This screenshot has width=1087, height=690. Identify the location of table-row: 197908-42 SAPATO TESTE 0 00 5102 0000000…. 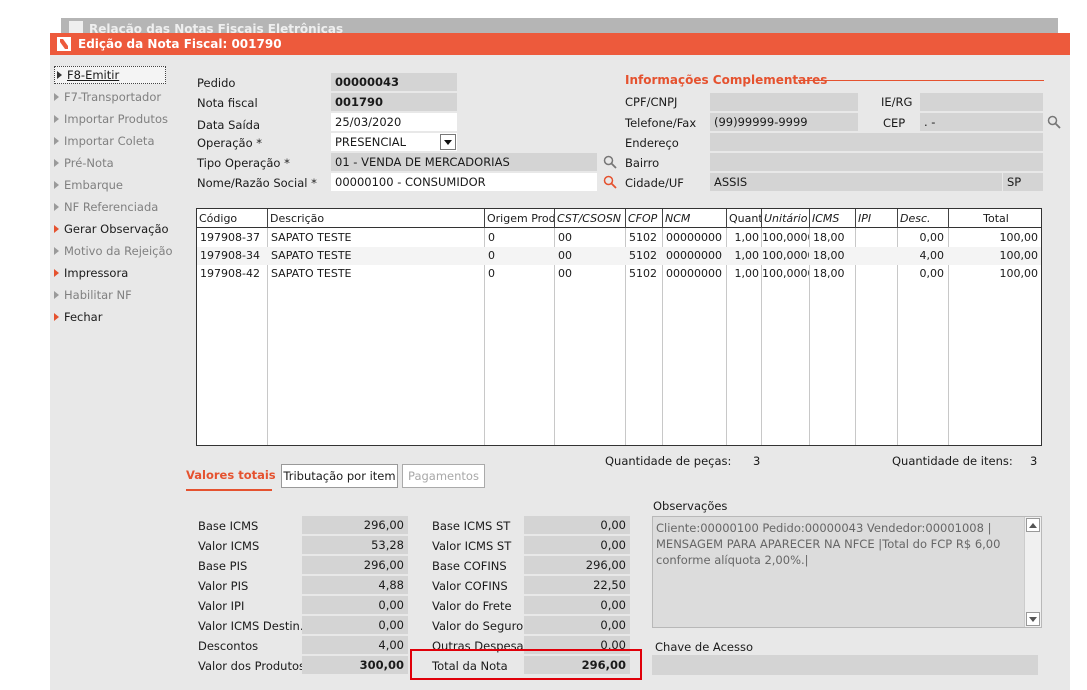
(619, 274).